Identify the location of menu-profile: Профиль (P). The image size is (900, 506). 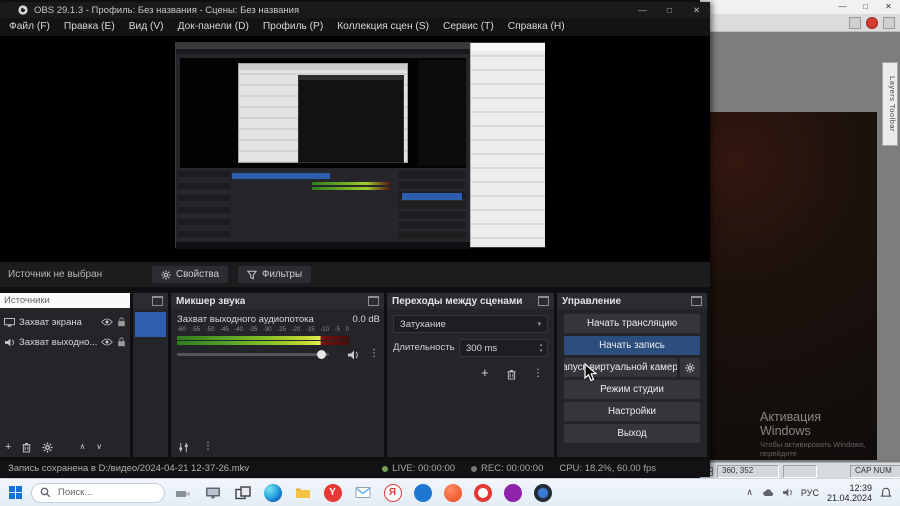
(293, 27).